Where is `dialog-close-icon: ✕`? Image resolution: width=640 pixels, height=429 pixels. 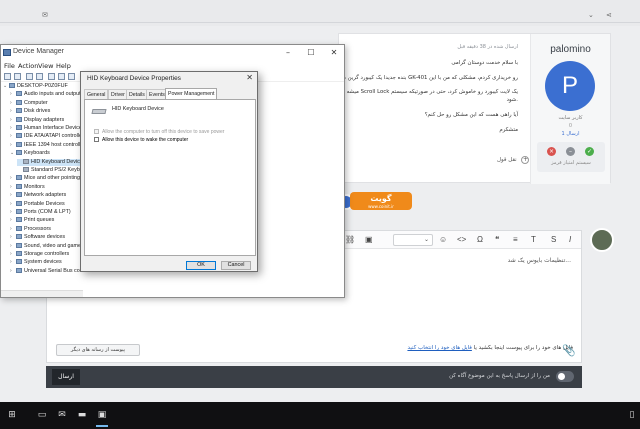 dialog-close-icon: ✕ is located at coordinates (249, 77).